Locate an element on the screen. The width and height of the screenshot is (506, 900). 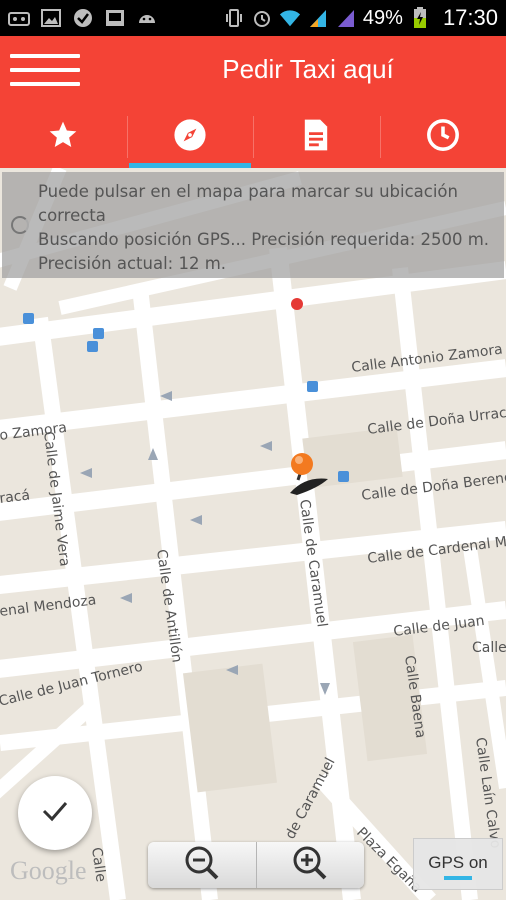
wifi-icon is located at coordinates (290, 18).